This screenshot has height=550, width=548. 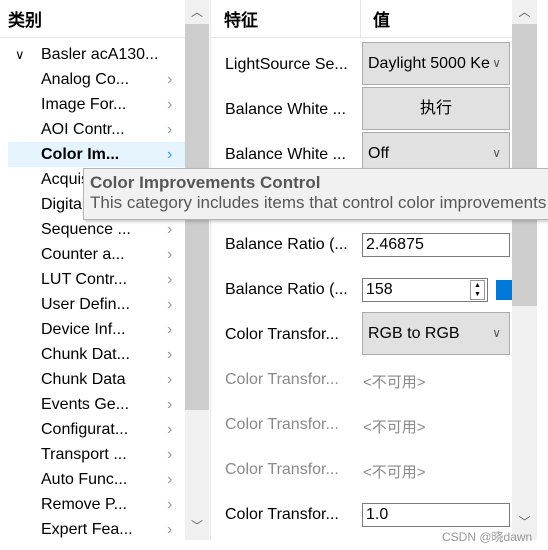 What do you see at coordinates (477, 290) in the screenshot?
I see `spin-arrows-icon: ▲ ▼` at bounding box center [477, 290].